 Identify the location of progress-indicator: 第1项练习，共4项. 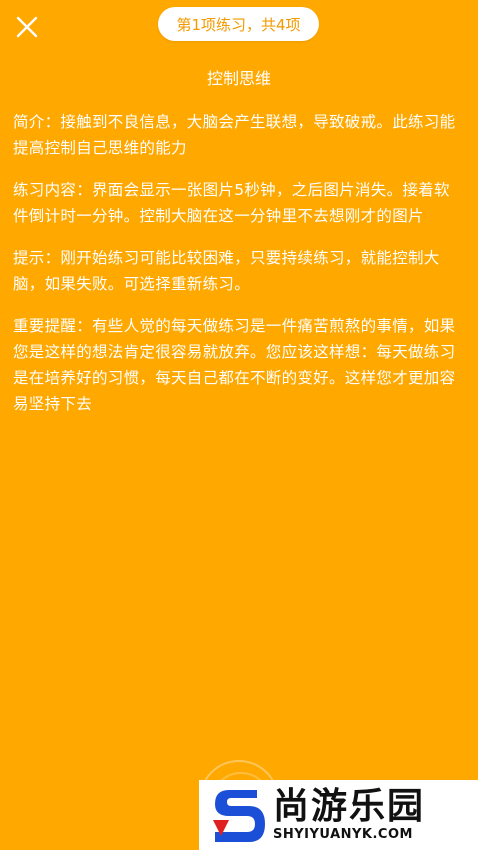
(238, 24).